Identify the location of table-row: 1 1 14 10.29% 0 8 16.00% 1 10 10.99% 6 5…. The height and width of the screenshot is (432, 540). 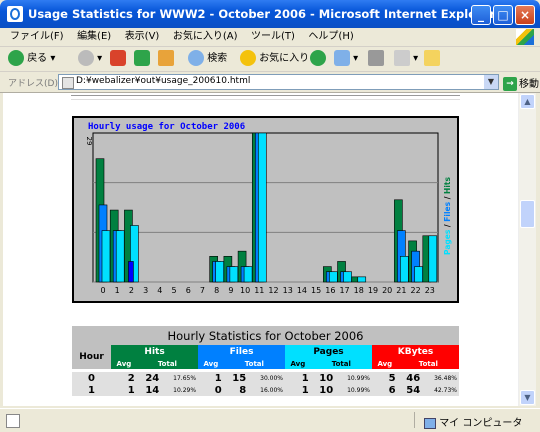
(265, 390).